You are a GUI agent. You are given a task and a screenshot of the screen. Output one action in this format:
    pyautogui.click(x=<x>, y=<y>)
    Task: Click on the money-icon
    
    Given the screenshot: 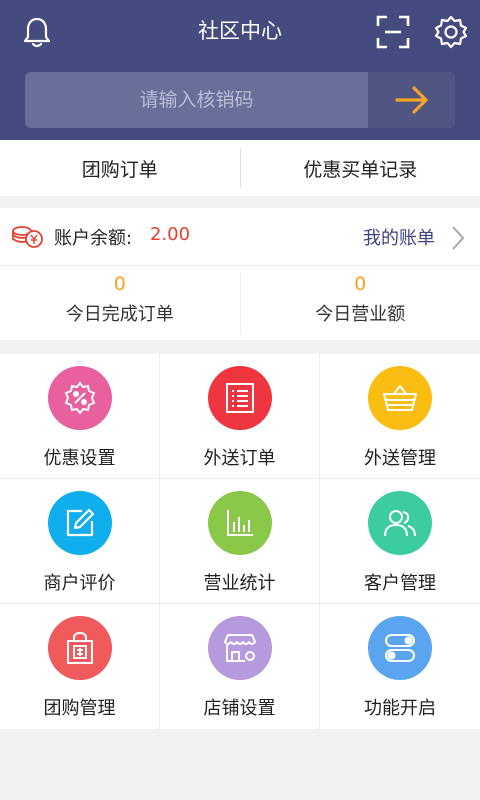 What is the action you would take?
    pyautogui.click(x=27, y=238)
    